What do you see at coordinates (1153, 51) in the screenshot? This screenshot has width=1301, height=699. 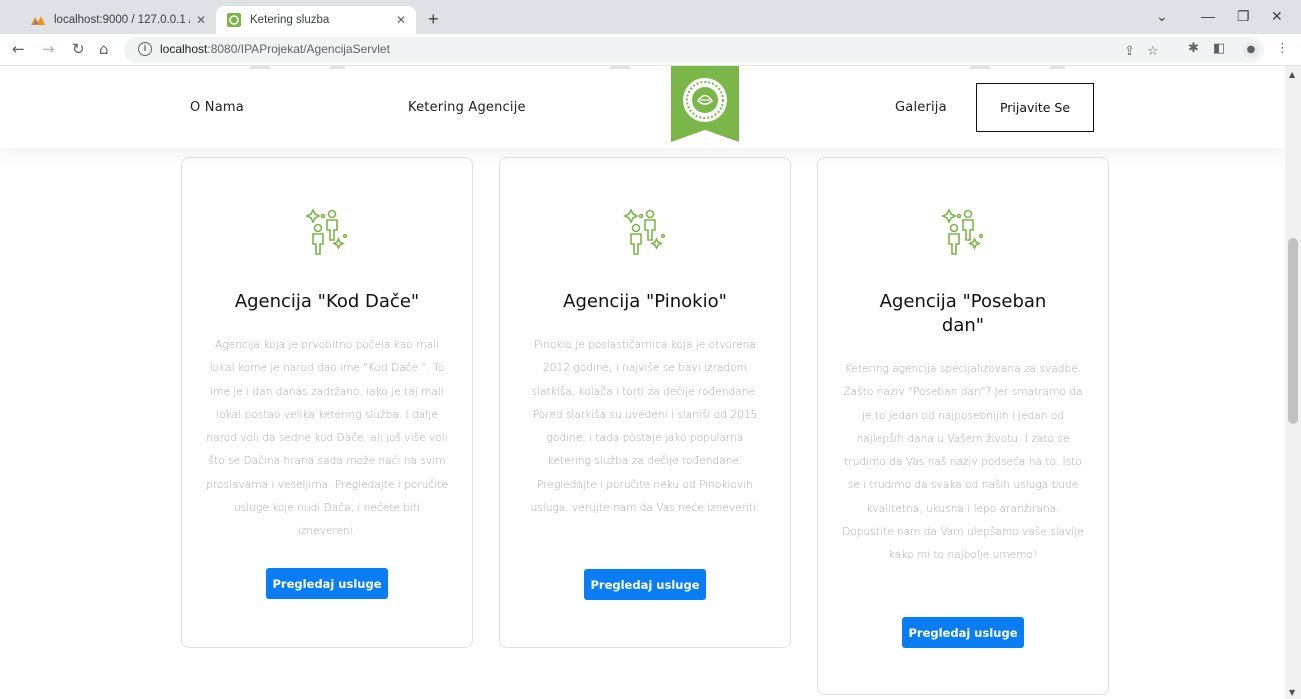 I see `bookmark-star-icon: ☆` at bounding box center [1153, 51].